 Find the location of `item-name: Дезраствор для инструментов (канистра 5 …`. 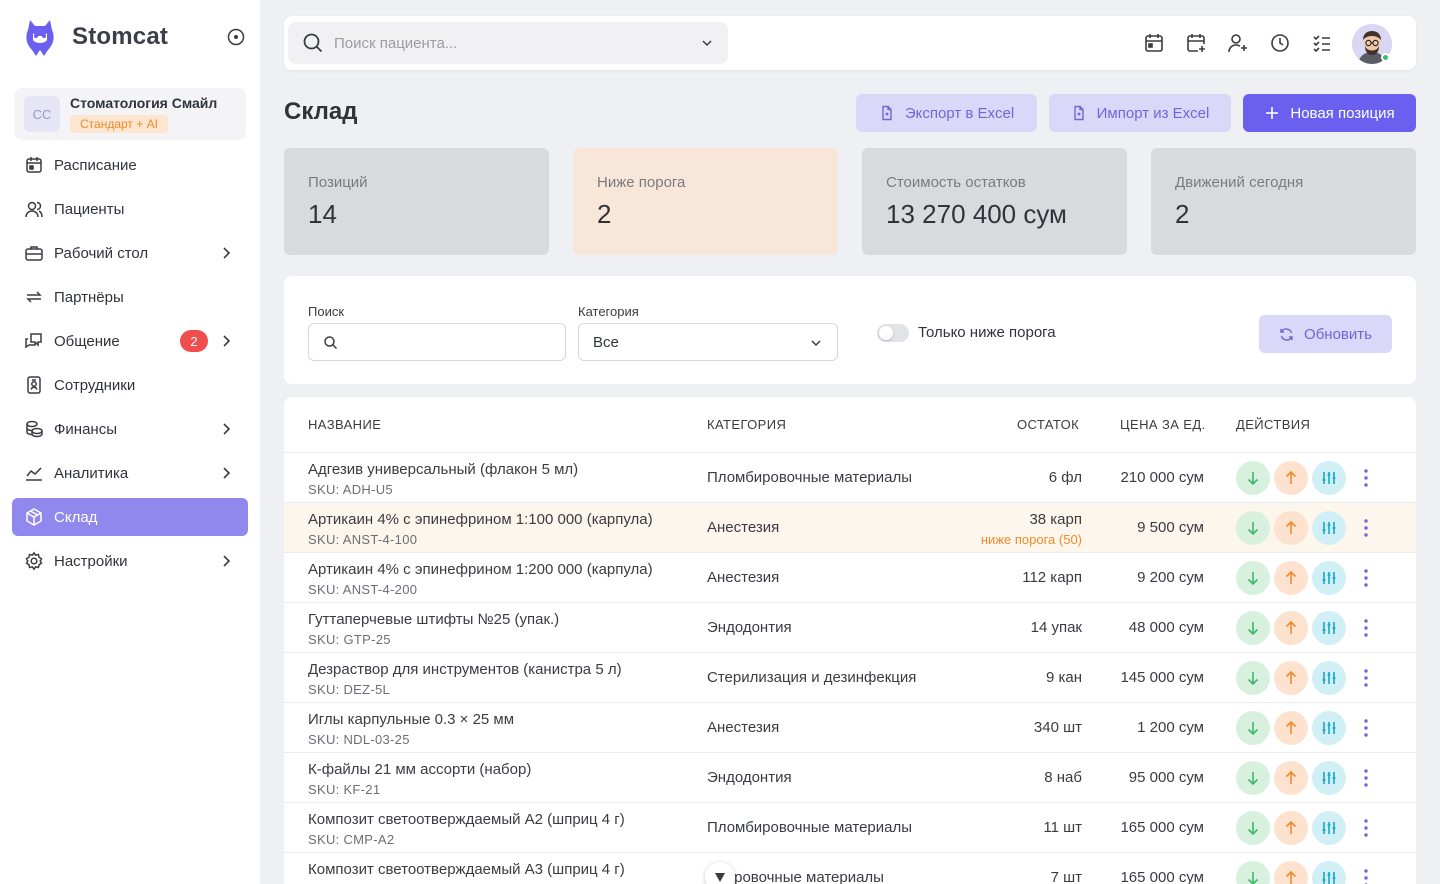

item-name: Дезраствор для инструментов (канистра 5 … is located at coordinates (465, 669).